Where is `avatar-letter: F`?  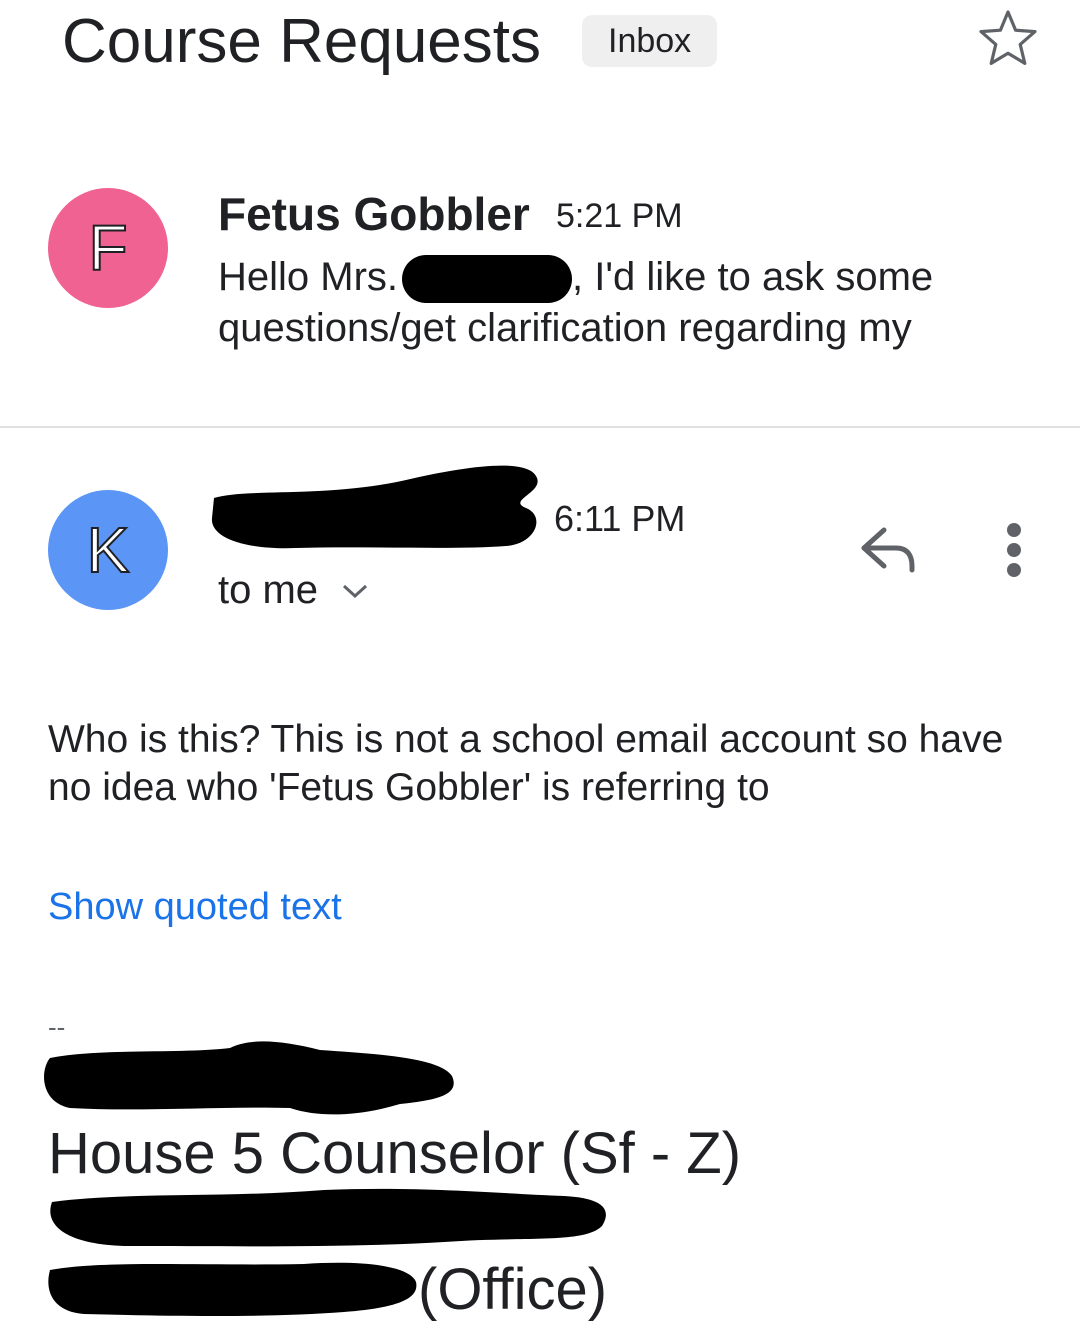 avatar-letter: F is located at coordinates (107, 248).